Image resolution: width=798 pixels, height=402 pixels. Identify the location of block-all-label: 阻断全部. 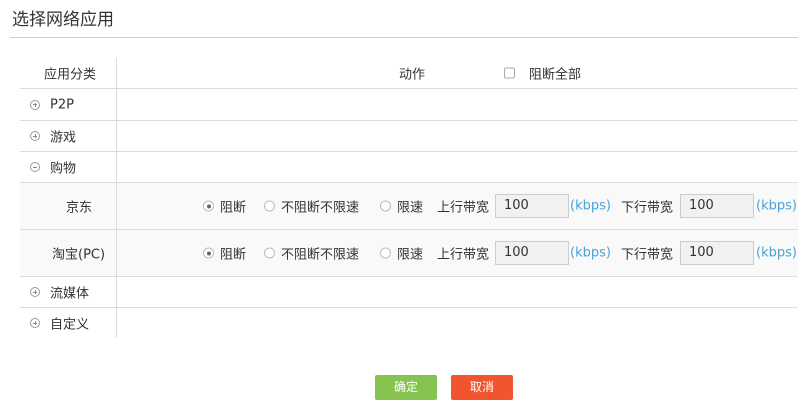
(555, 73).